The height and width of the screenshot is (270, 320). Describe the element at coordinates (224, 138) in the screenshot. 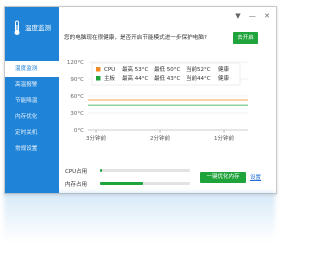

I see `x-tick-label: 1分钟前` at that location.